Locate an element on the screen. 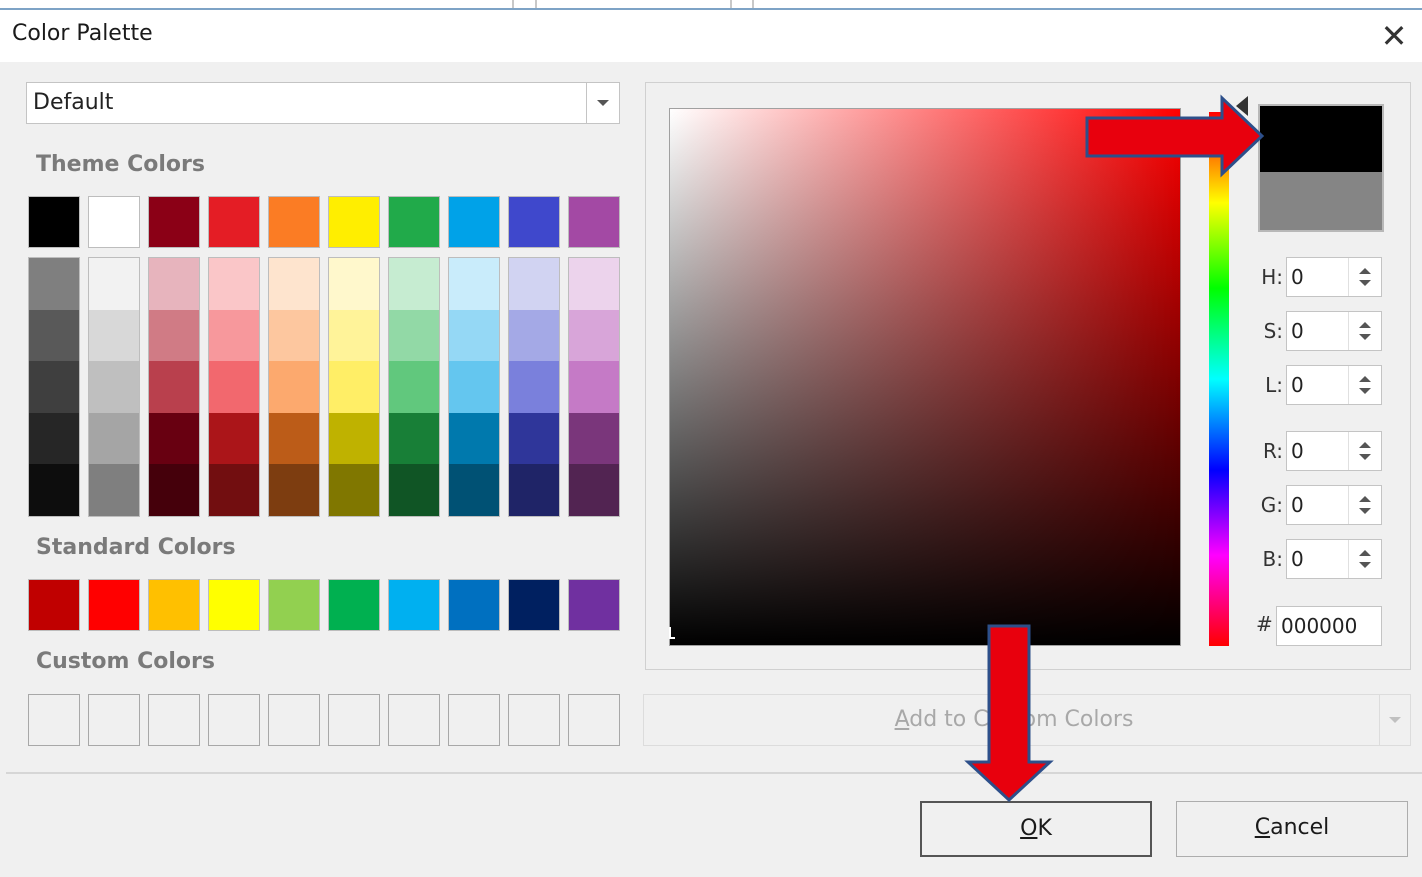 The height and width of the screenshot is (877, 1422). hue-slider is located at coordinates (1219, 379).